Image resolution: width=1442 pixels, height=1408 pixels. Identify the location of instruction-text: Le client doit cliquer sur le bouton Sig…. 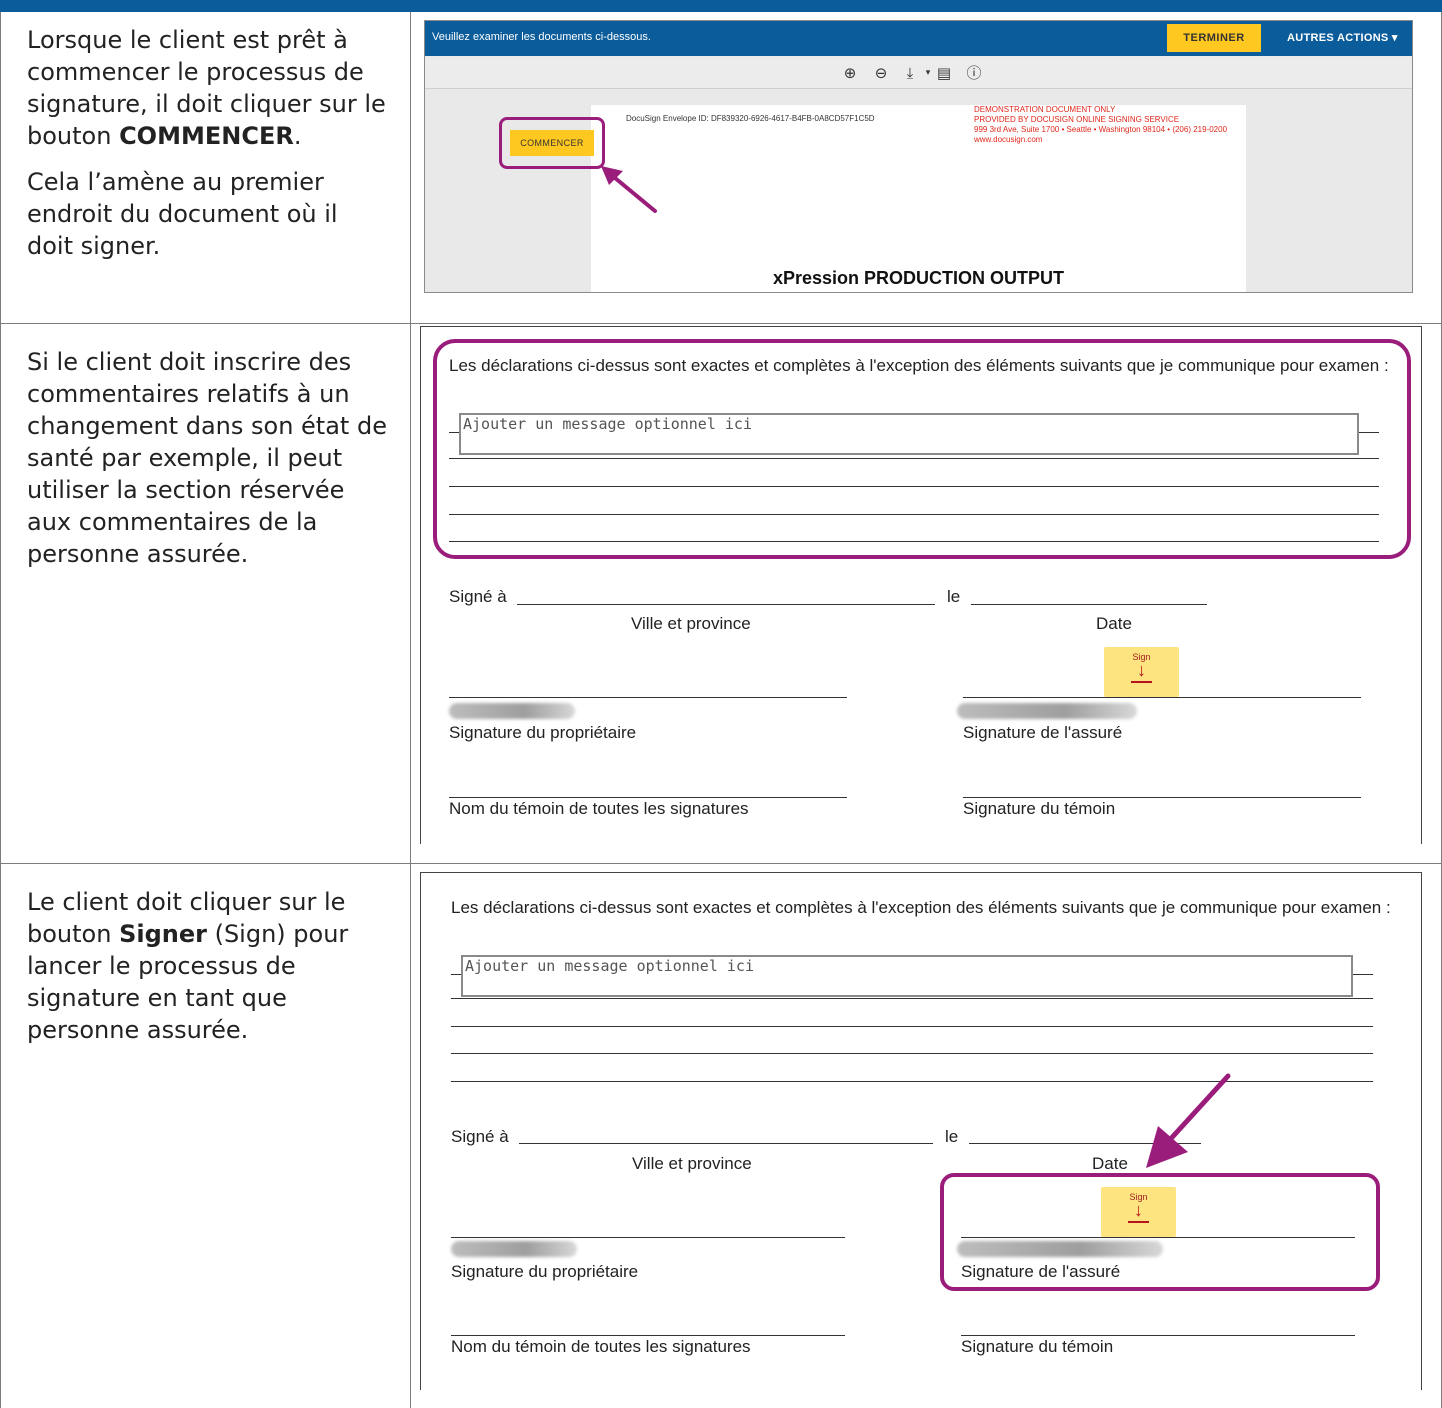
(188, 966).